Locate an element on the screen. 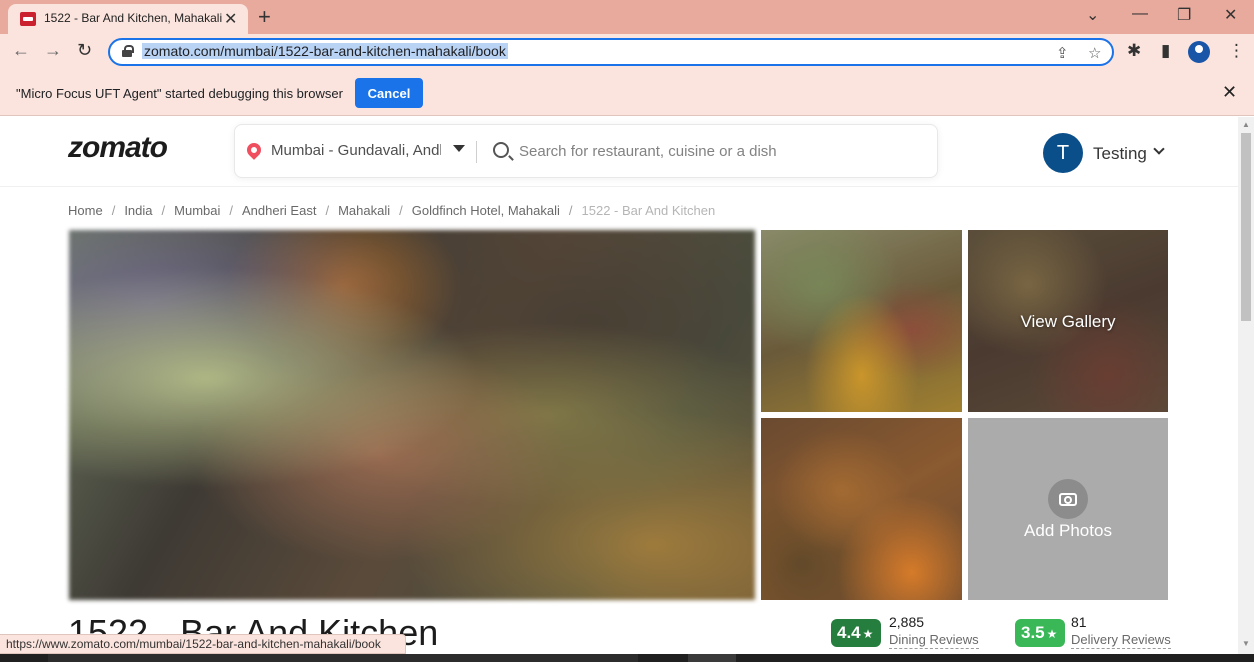 This screenshot has height=662, width=1254. share-icon: ⇪ is located at coordinates (1062, 53).